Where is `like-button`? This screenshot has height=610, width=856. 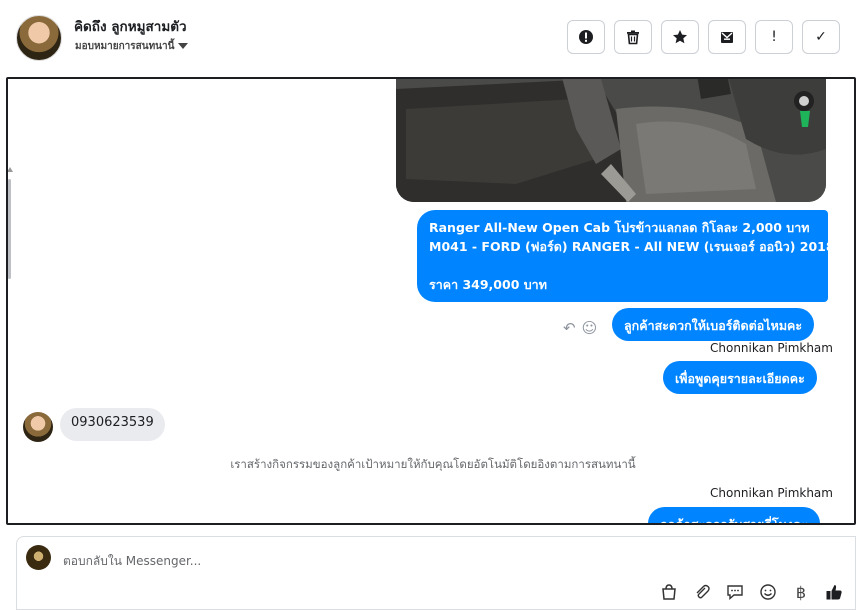 like-button is located at coordinates (834, 592).